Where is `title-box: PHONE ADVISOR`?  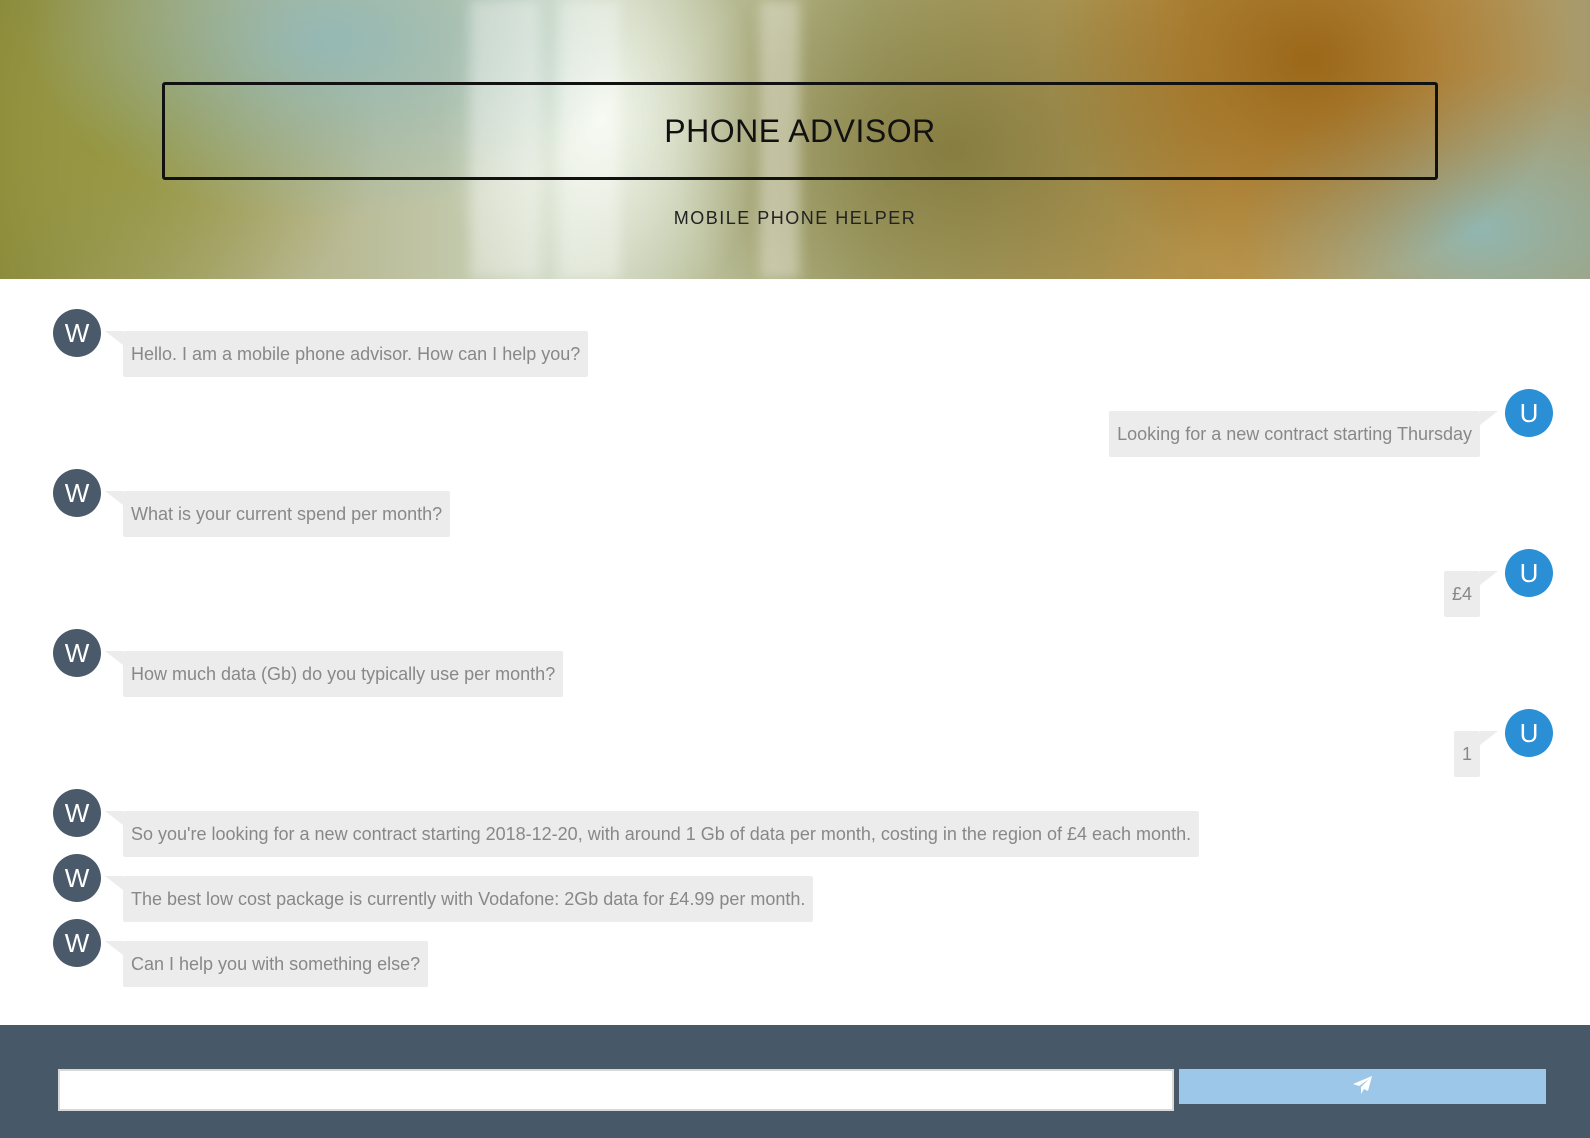
title-box: PHONE ADVISOR is located at coordinates (800, 131).